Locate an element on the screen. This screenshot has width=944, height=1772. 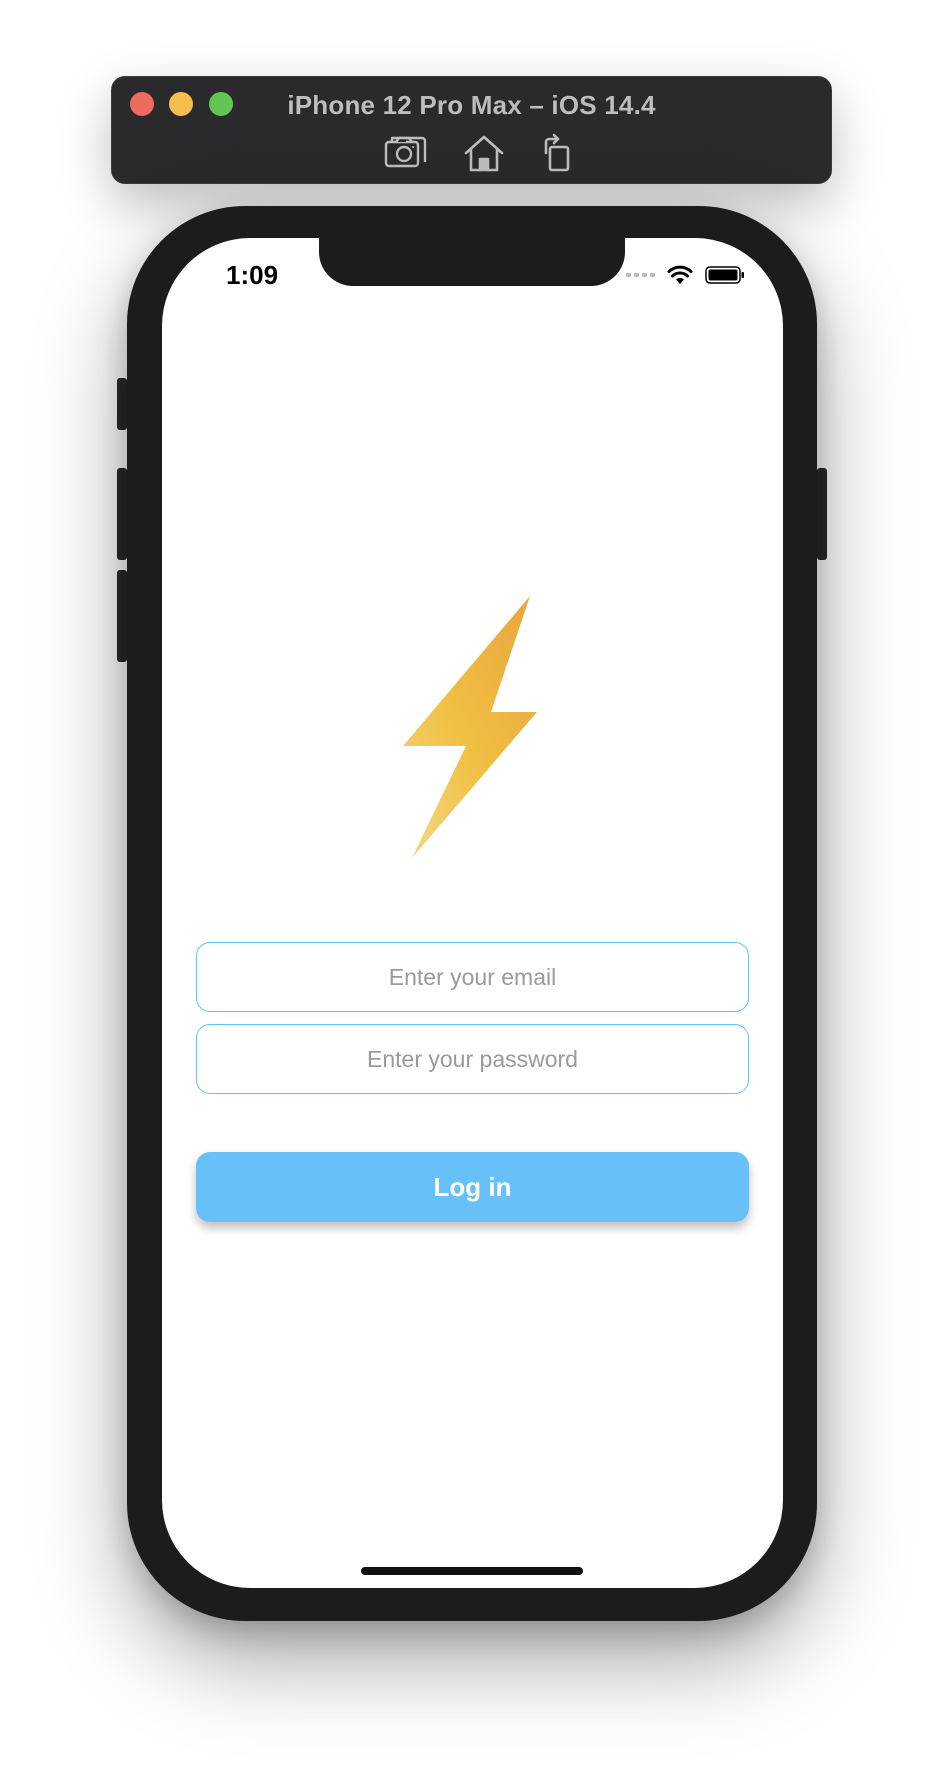
password-input is located at coordinates (472, 1059).